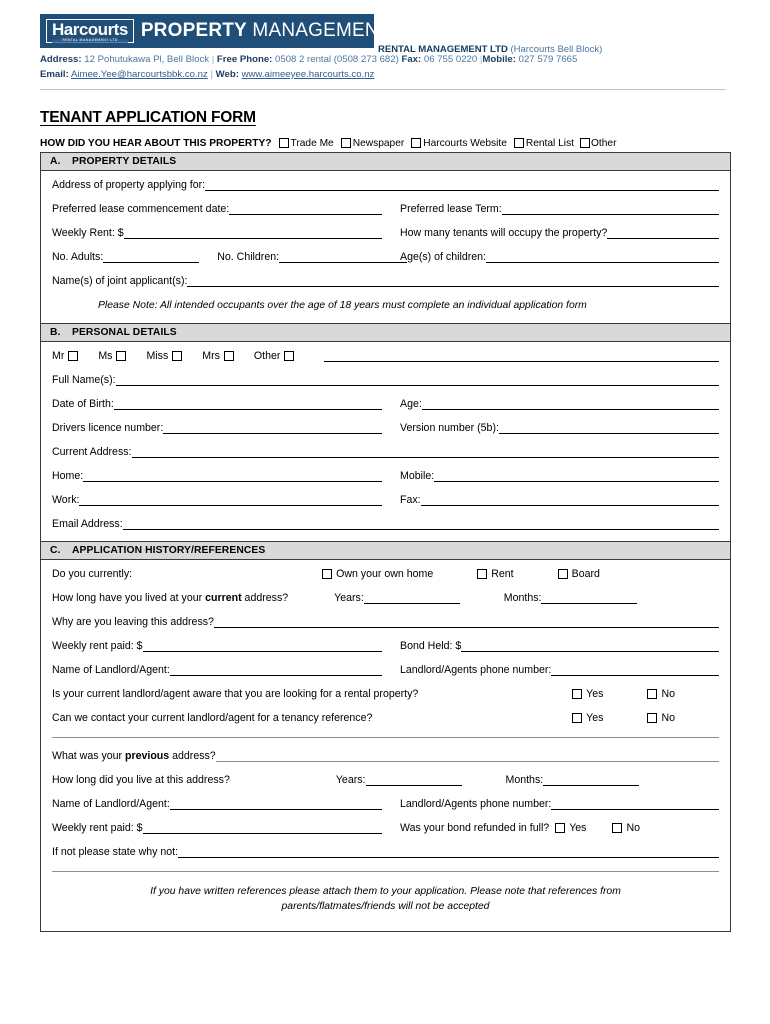 This screenshot has height=1024, width=770. Describe the element at coordinates (232, 476) in the screenshot. I see `home-phone-input` at that location.